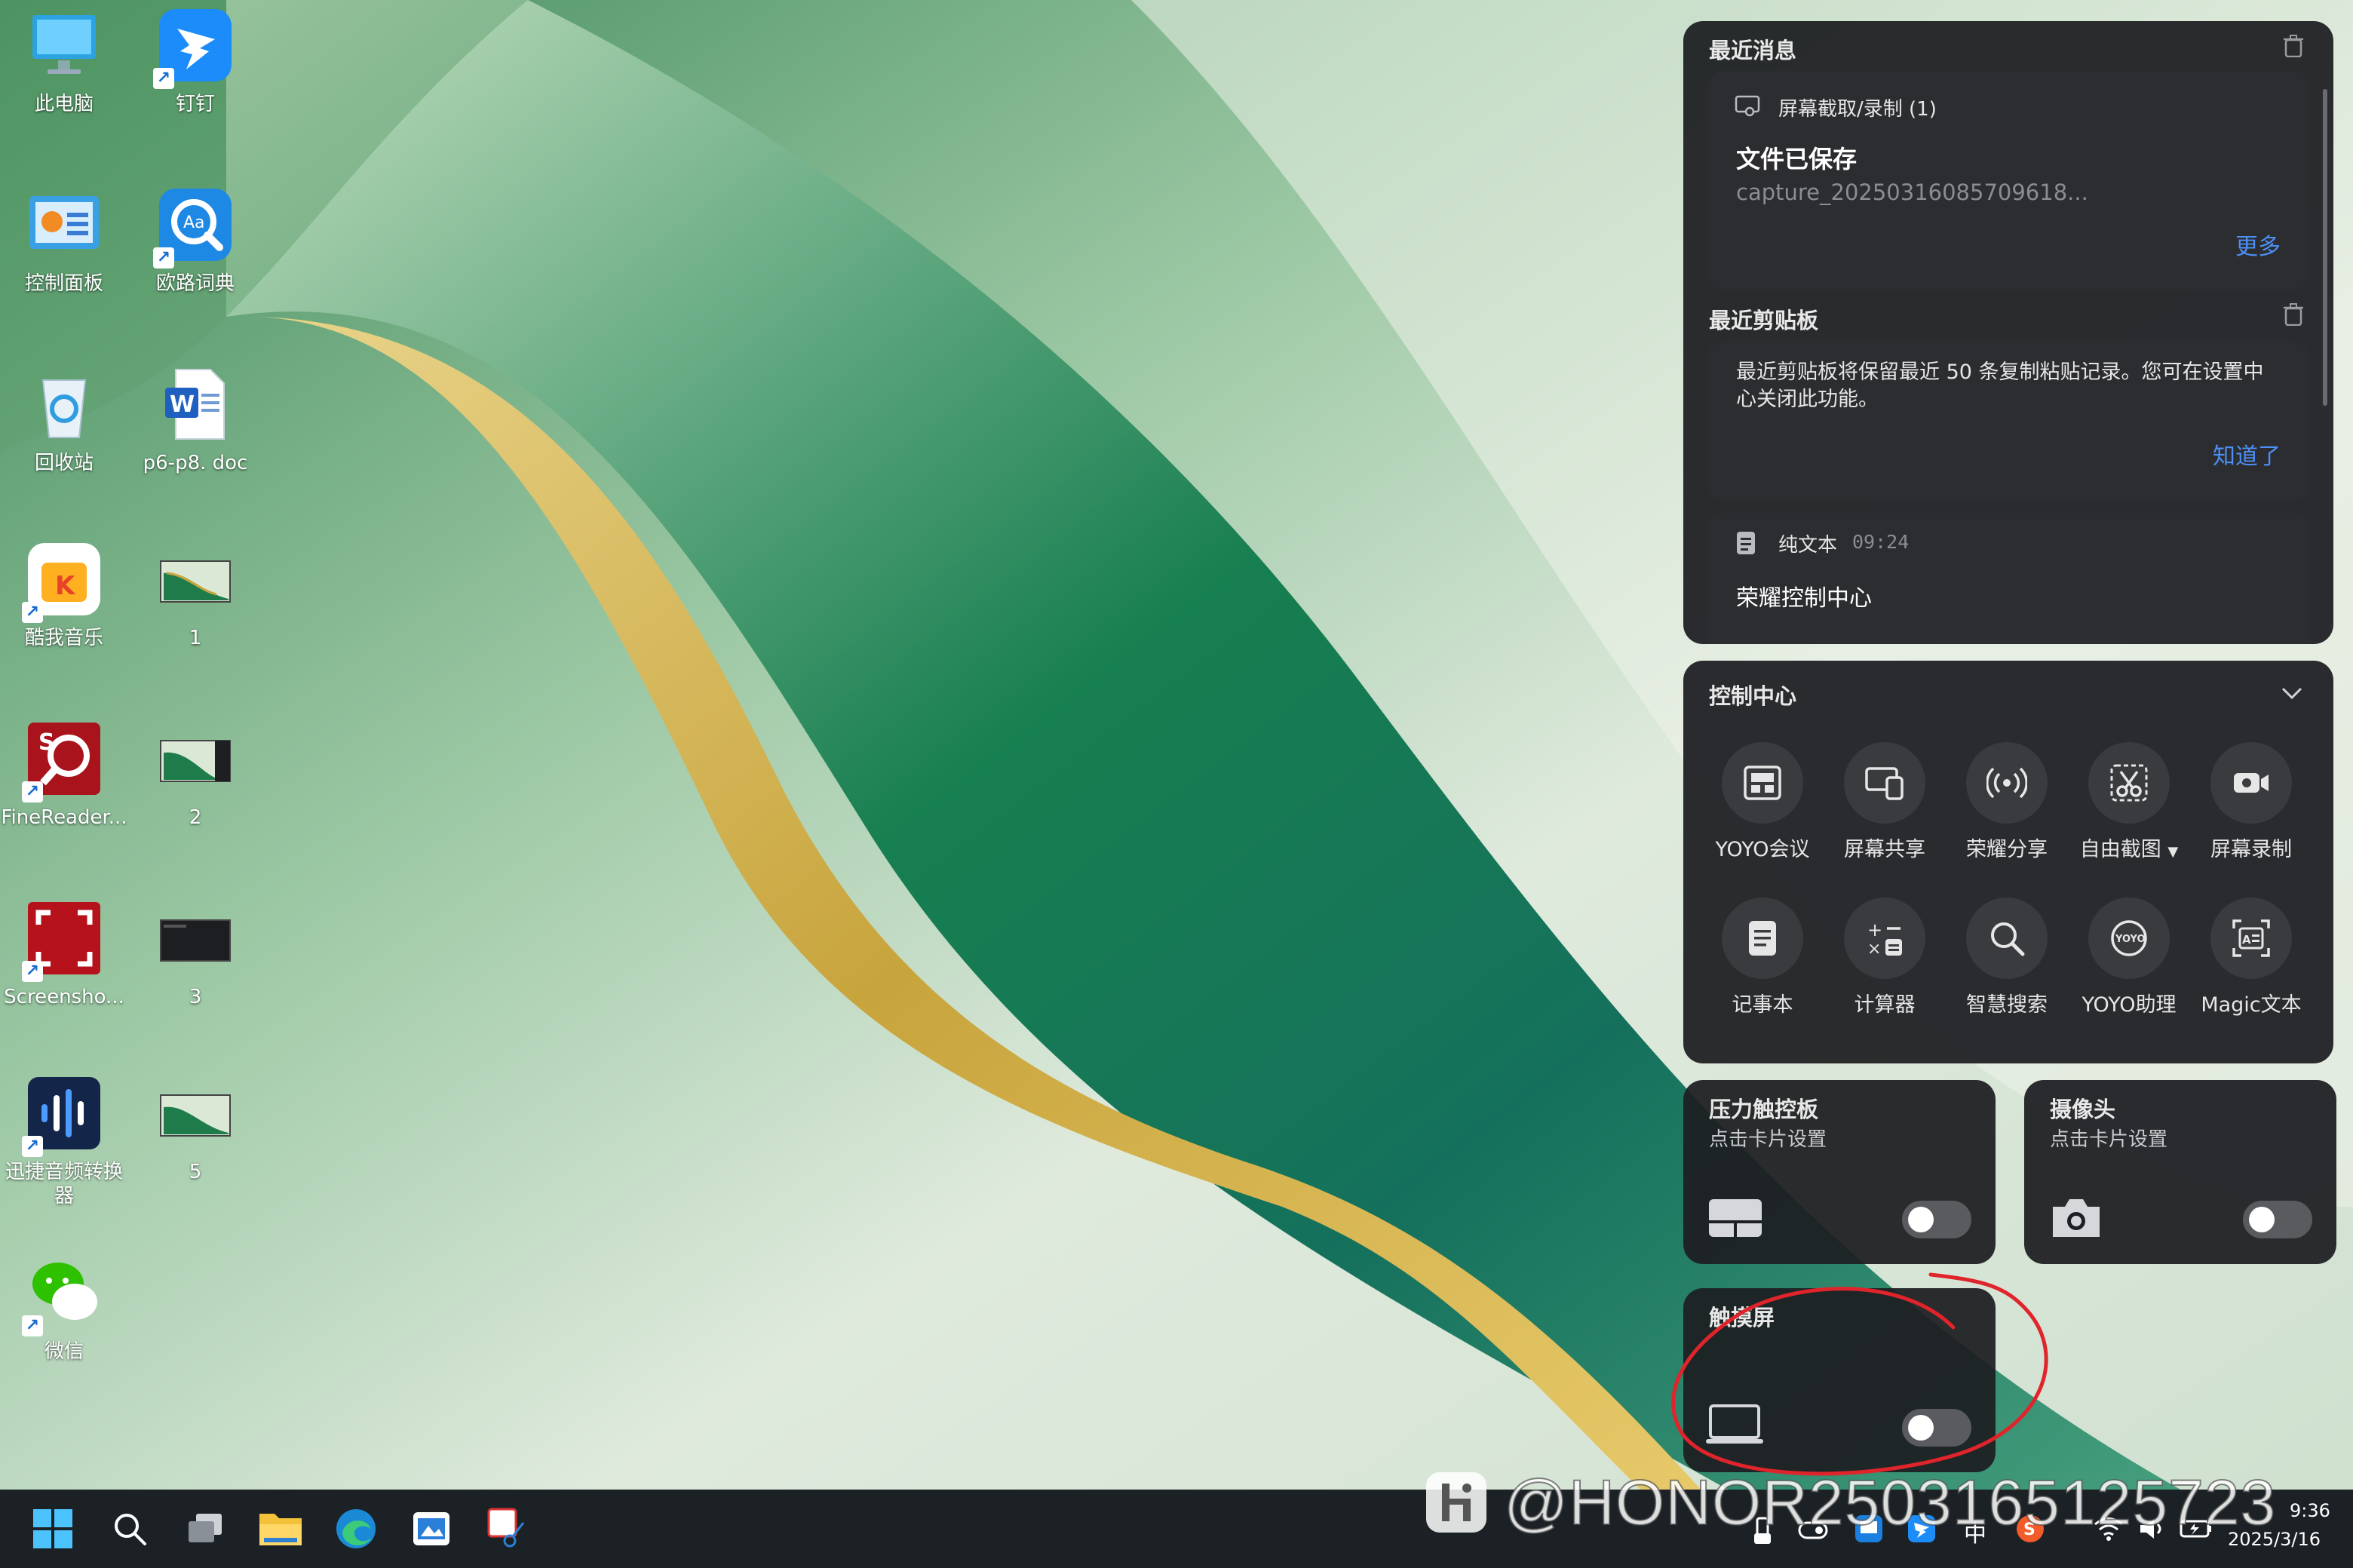 The width and height of the screenshot is (2353, 1568). Describe the element at coordinates (2325, 248) in the screenshot. I see `panel-scrollbar` at that location.